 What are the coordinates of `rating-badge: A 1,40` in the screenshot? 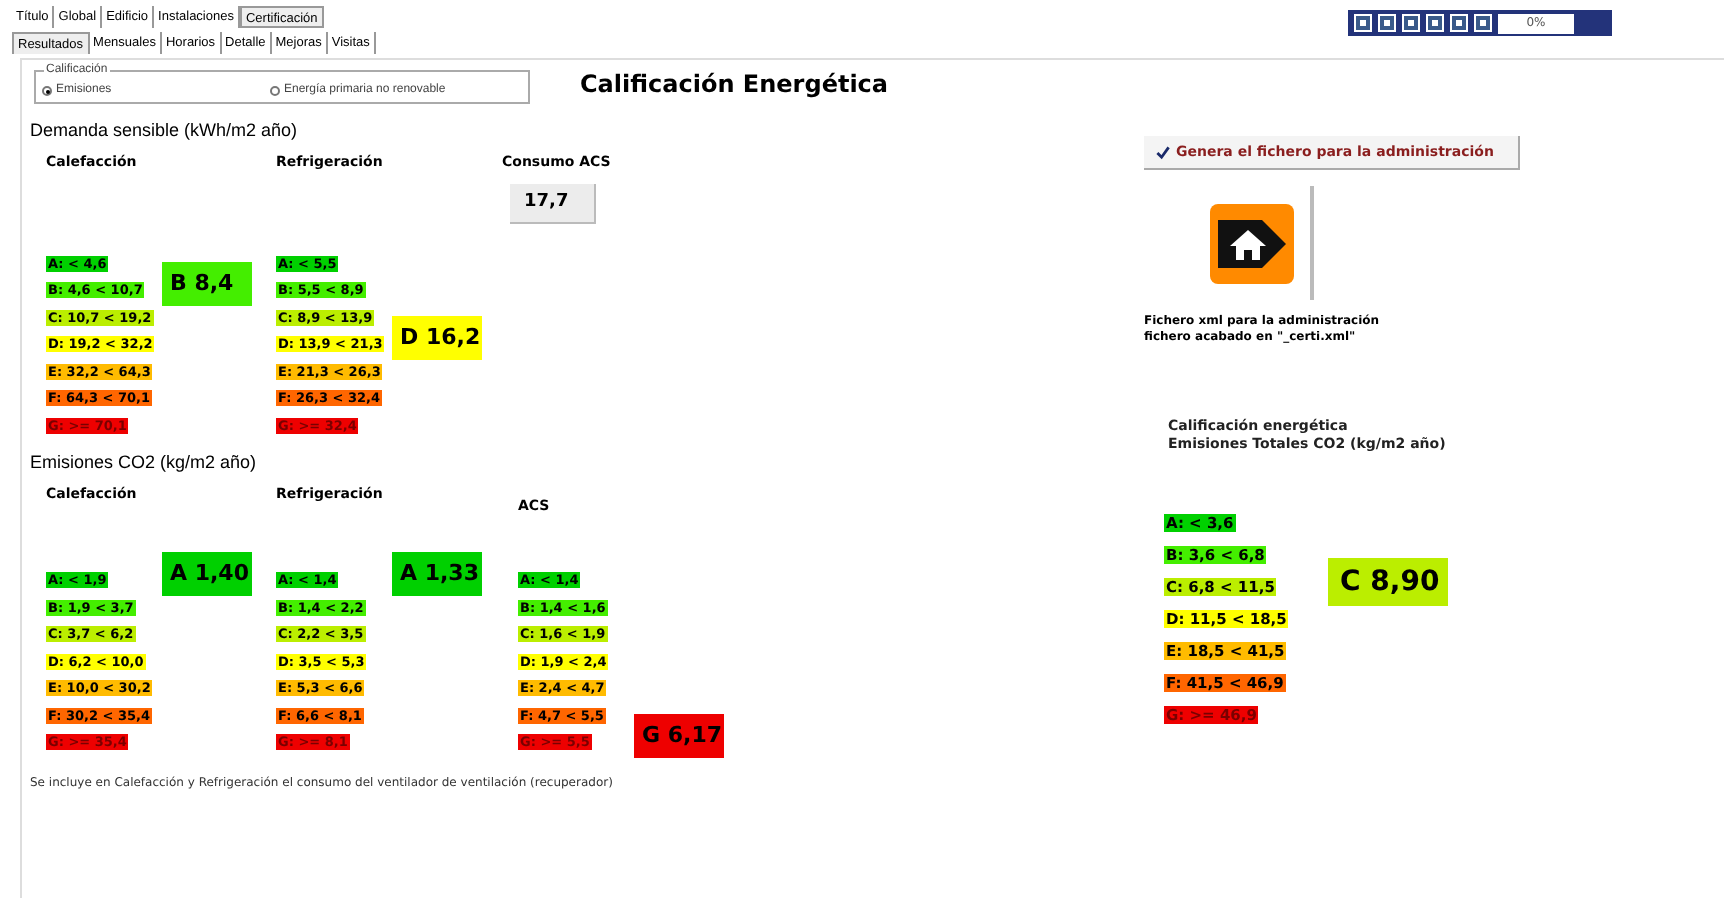 It's located at (207, 574).